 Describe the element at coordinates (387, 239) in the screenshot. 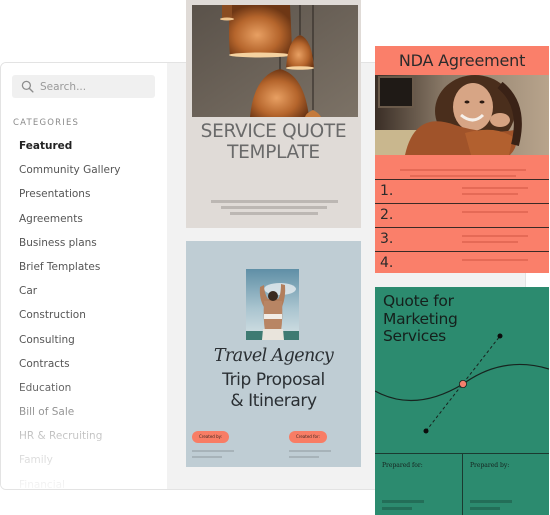

I see `clause-number: 3.` at that location.